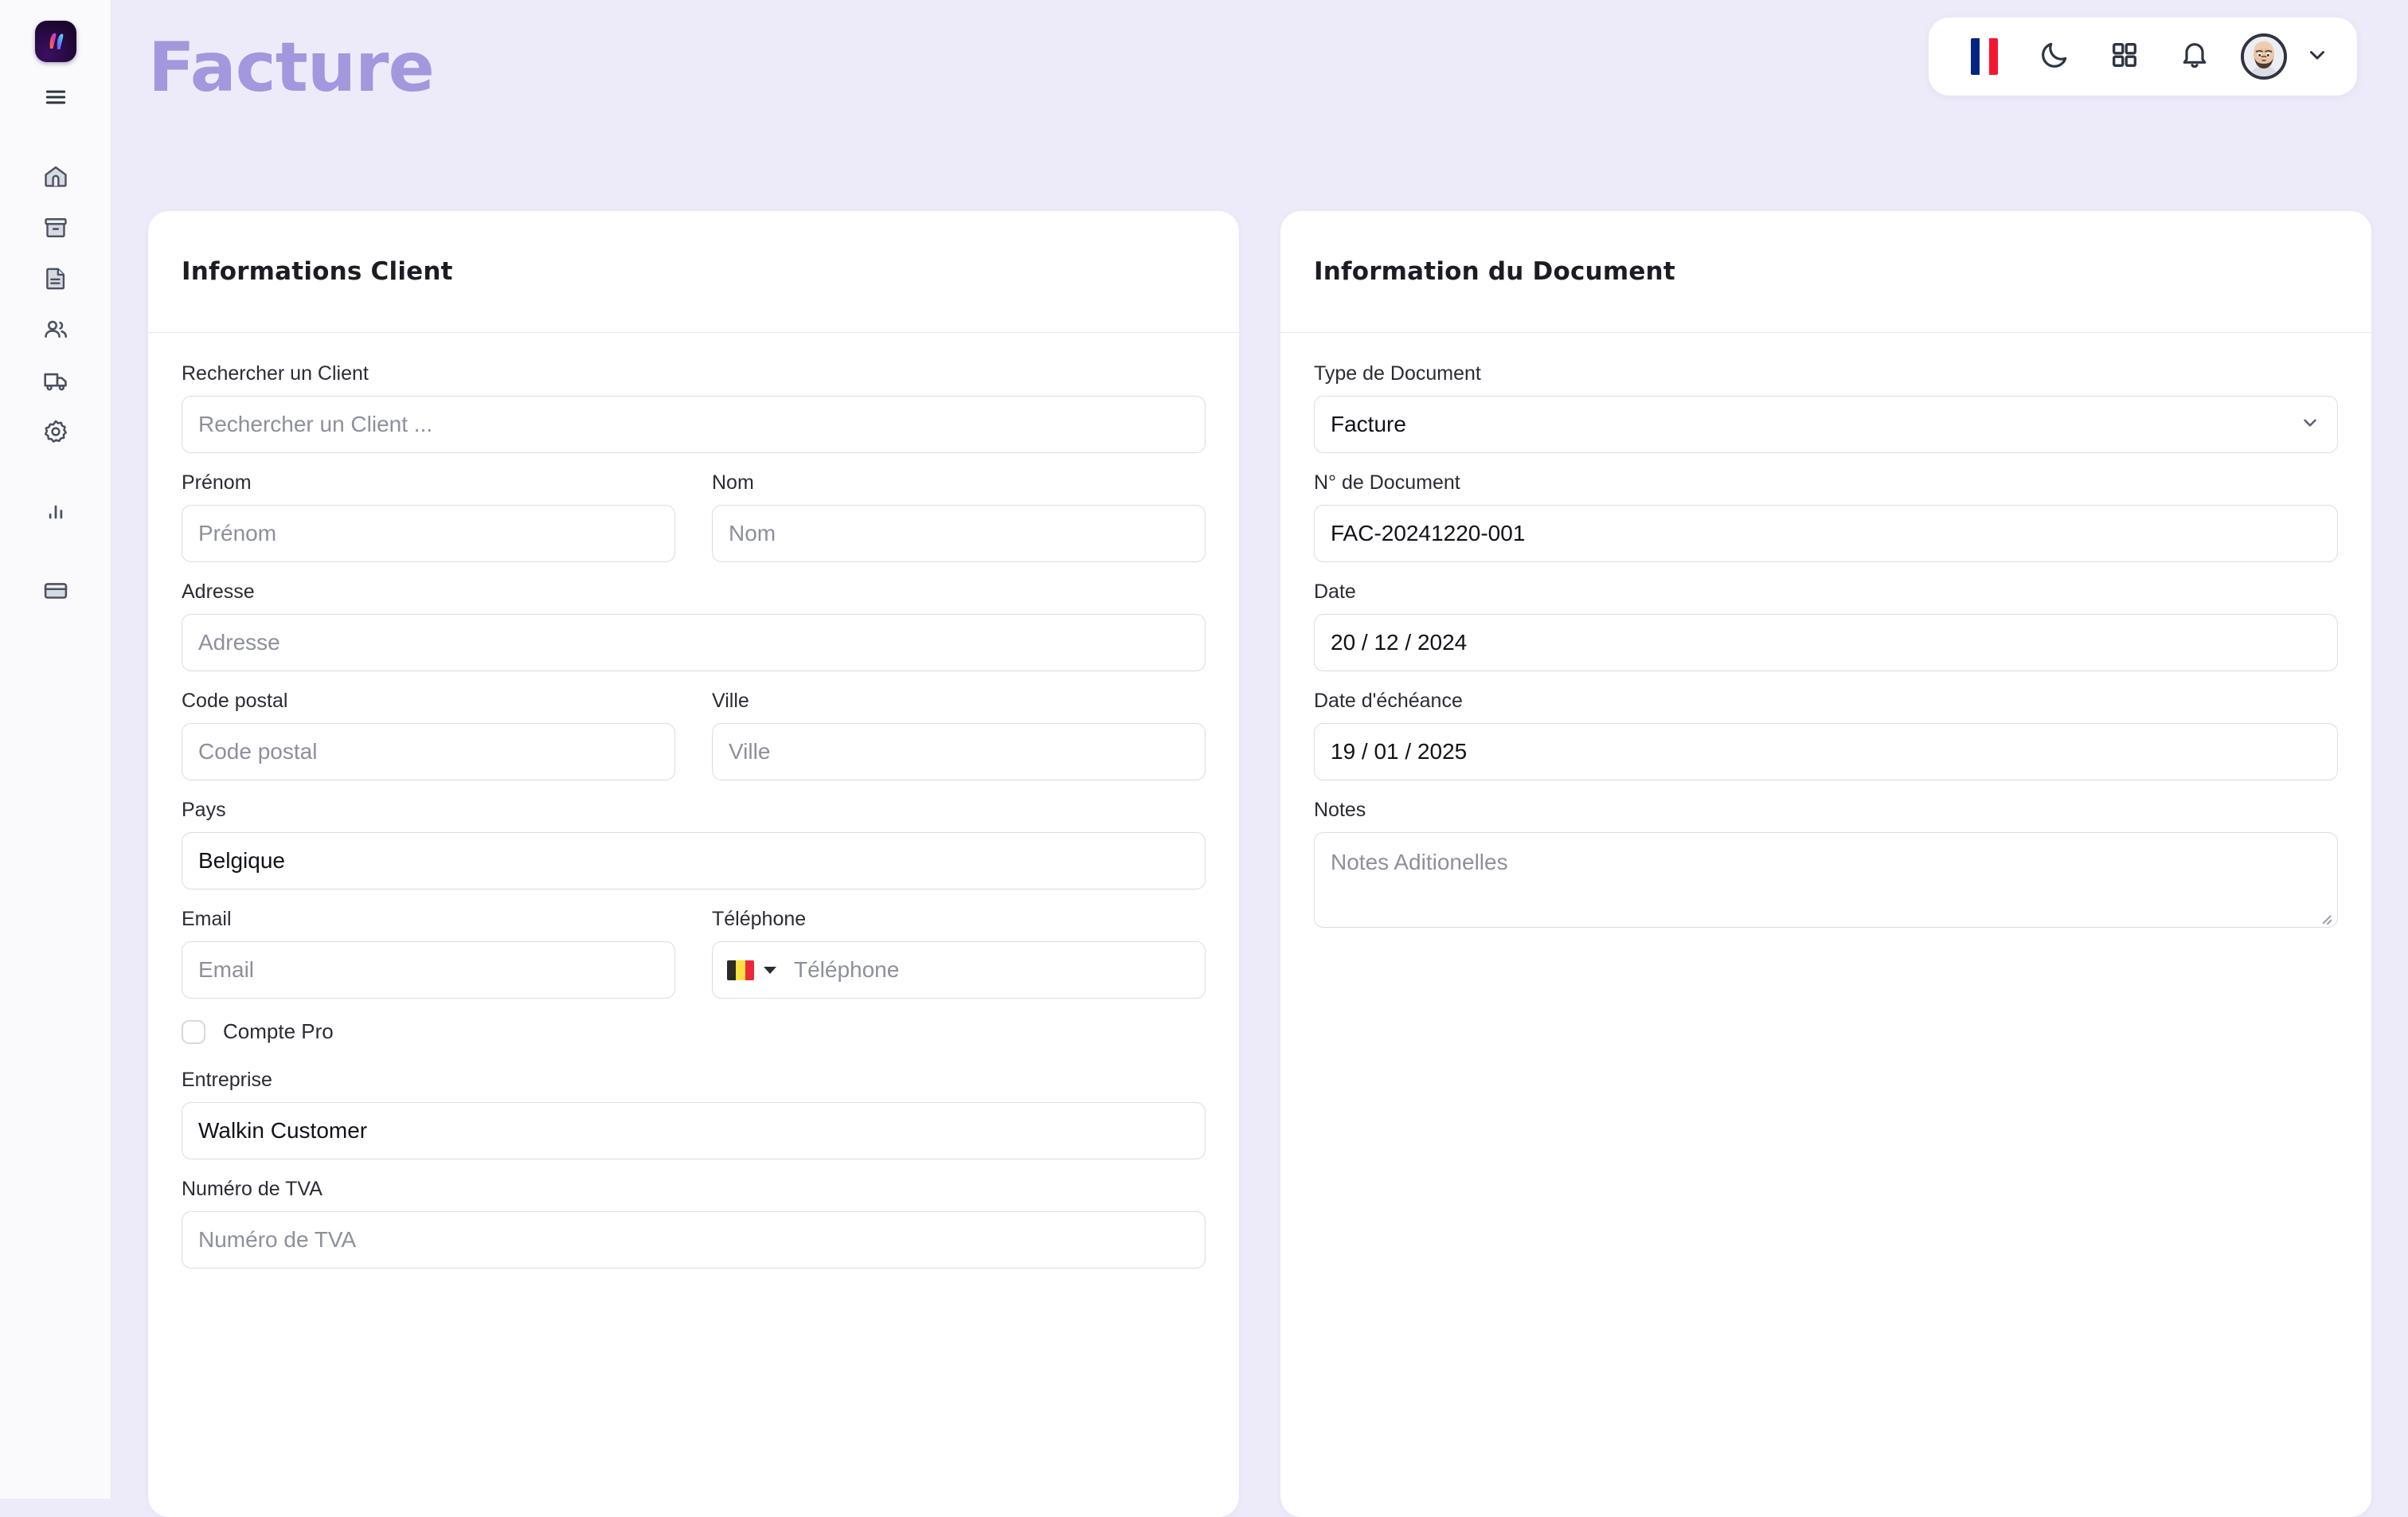 This screenshot has width=2408, height=1517. I want to click on document-number-input: FAC-20241220-001, so click(1826, 533).